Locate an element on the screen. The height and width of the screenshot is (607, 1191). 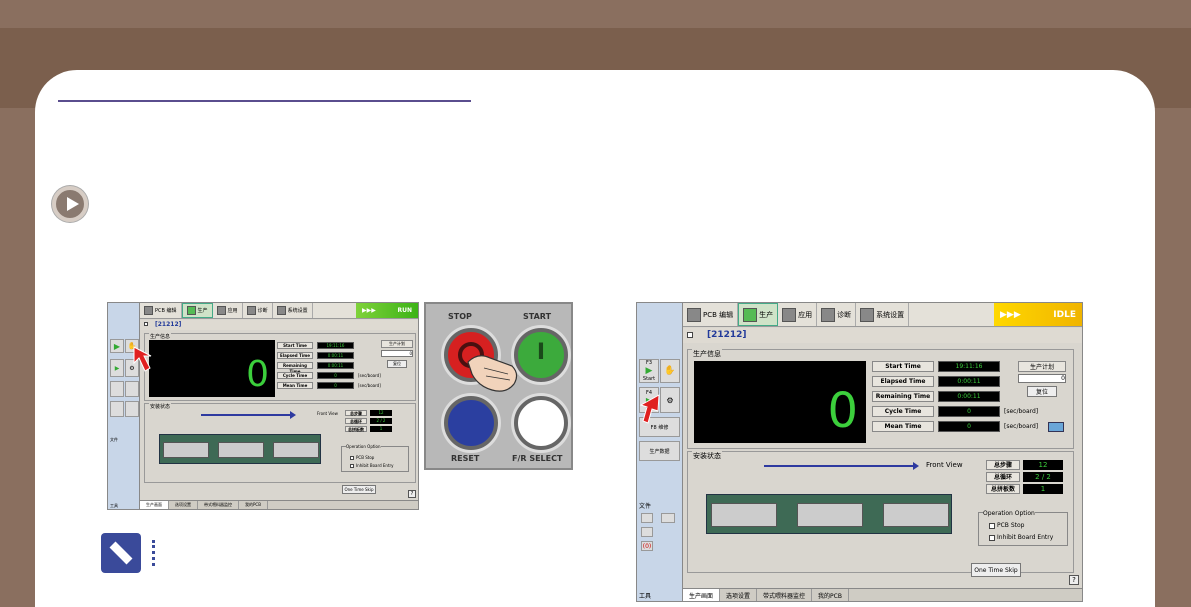
start-label: START is located at coordinates (537, 316).